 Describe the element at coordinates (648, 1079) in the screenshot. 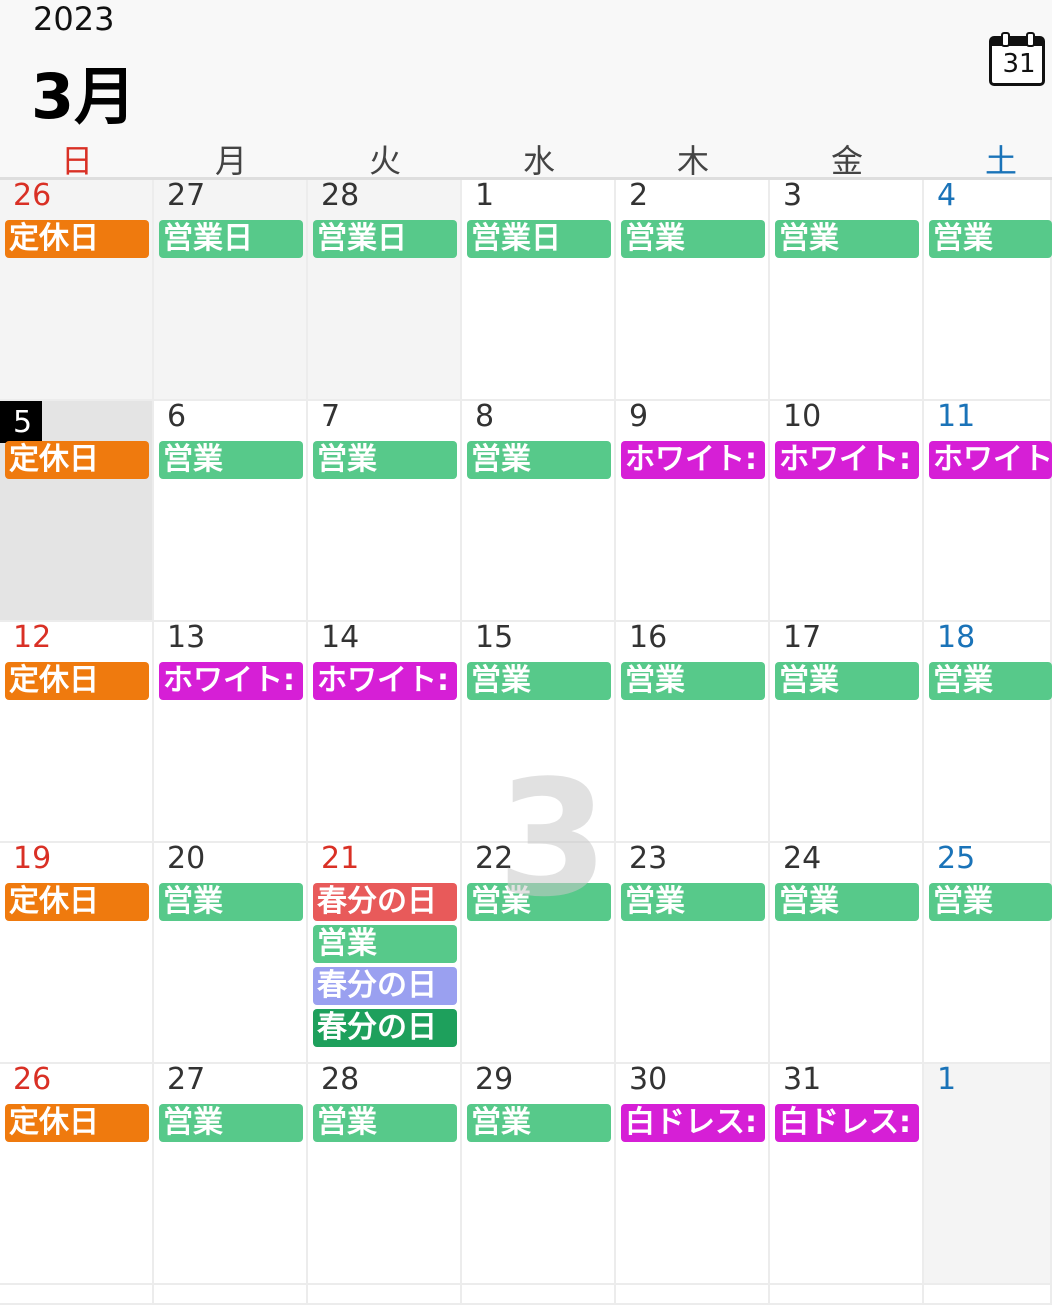

I see `day-number: 30` at that location.